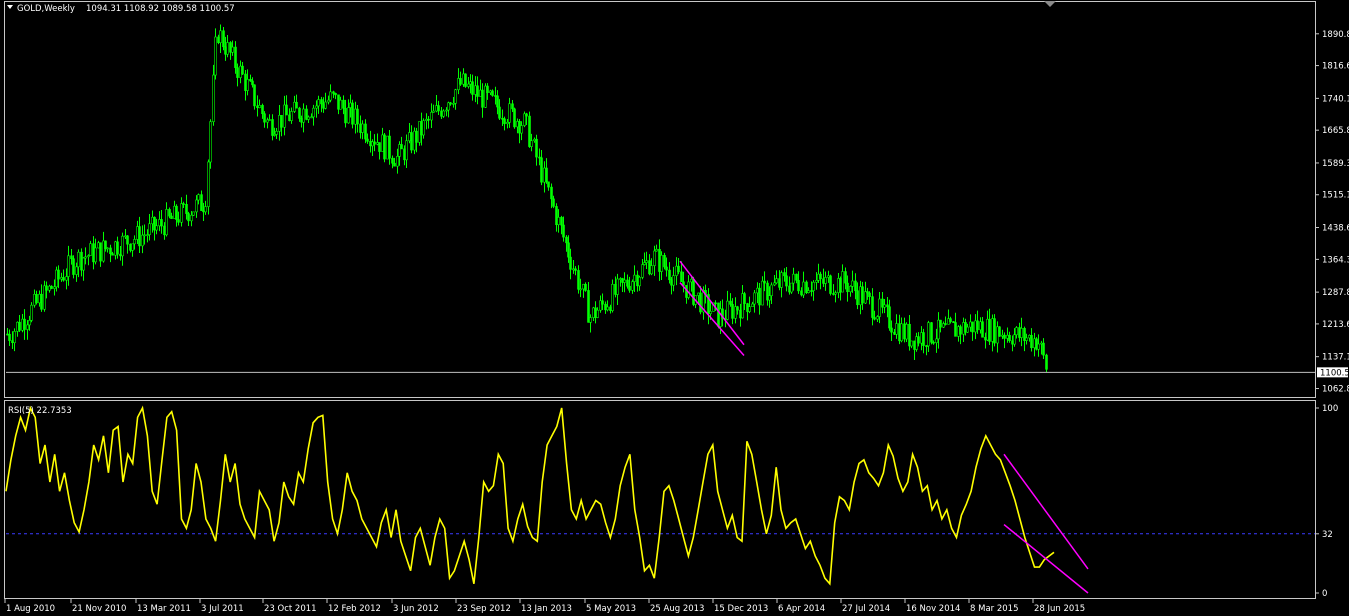 This screenshot has height=616, width=1349. What do you see at coordinates (611, 609) in the screenshot?
I see `time-axis-label: 5 May 2013` at bounding box center [611, 609].